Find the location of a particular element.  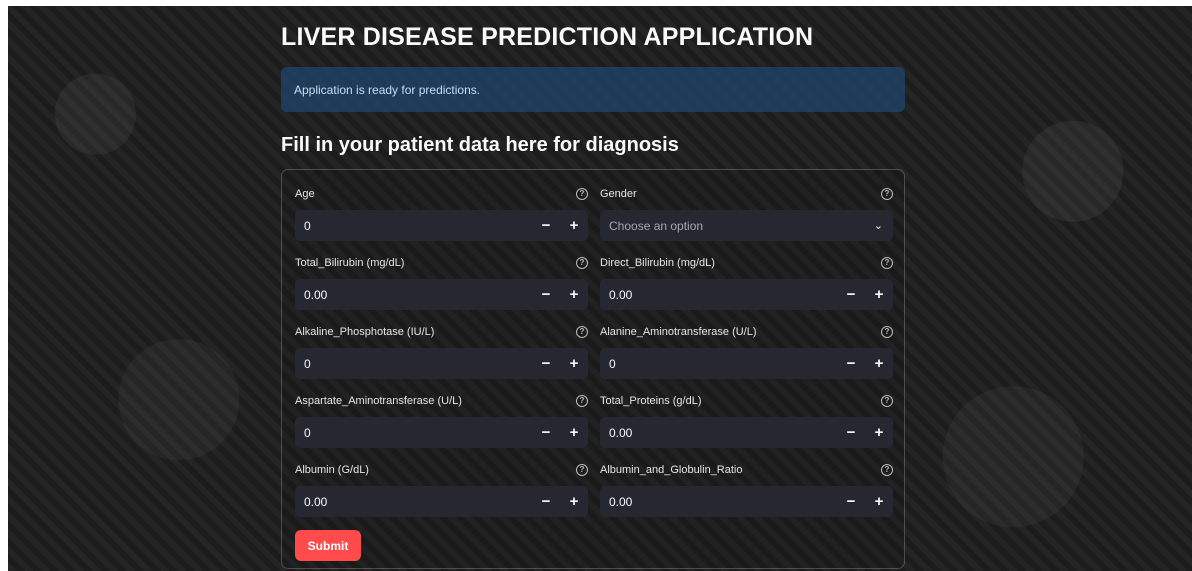

aspartate-aminotransferase-input is located at coordinates (413, 432).